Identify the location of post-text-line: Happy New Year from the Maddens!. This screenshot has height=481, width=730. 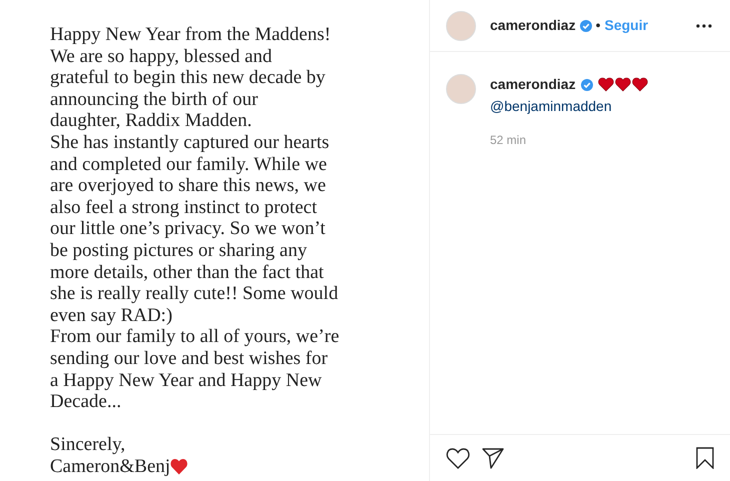
(190, 35).